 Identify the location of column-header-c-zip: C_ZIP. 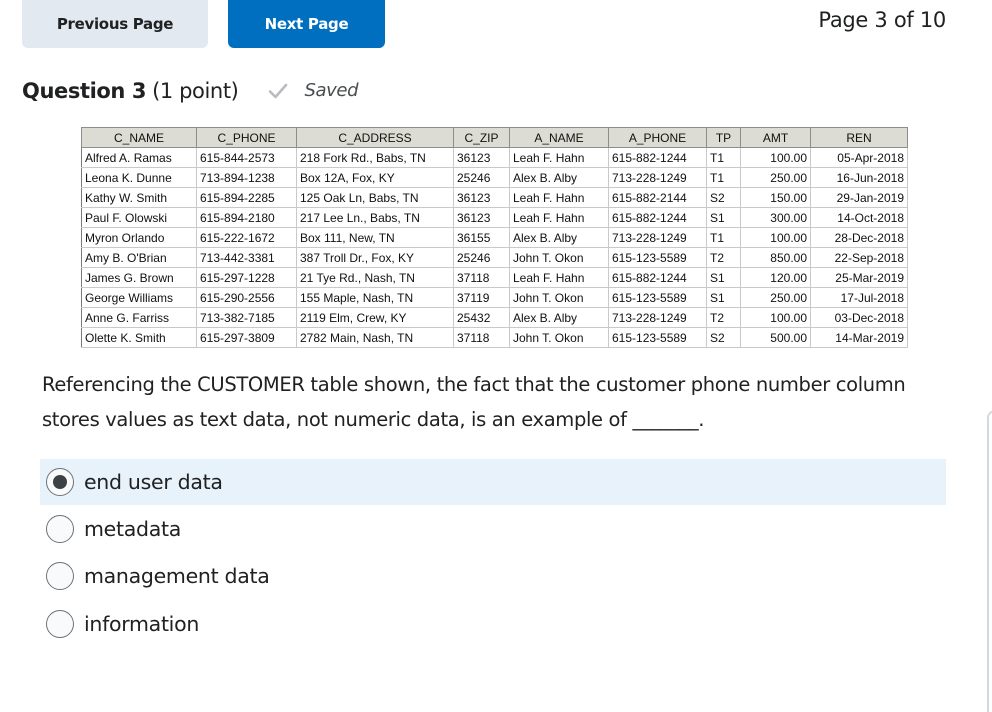
(481, 137).